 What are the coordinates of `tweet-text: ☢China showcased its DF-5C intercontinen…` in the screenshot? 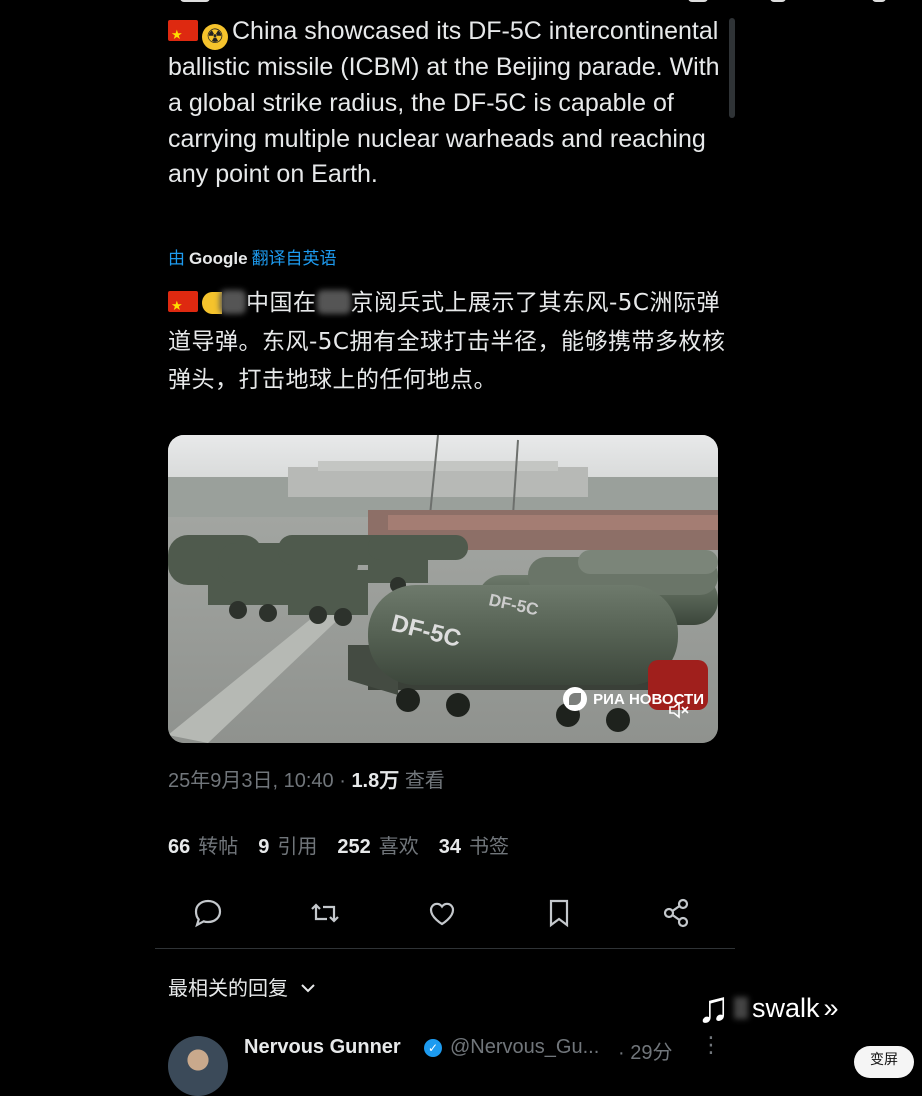 It's located at (448, 103).